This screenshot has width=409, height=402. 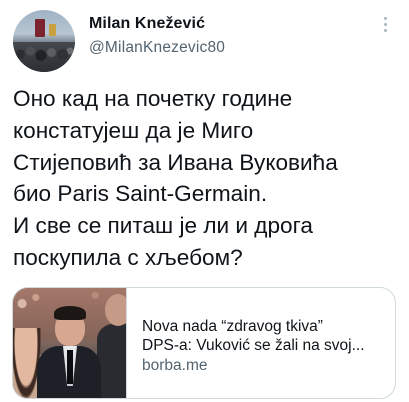 I want to click on avatar-flag-secondary, so click(x=52, y=30).